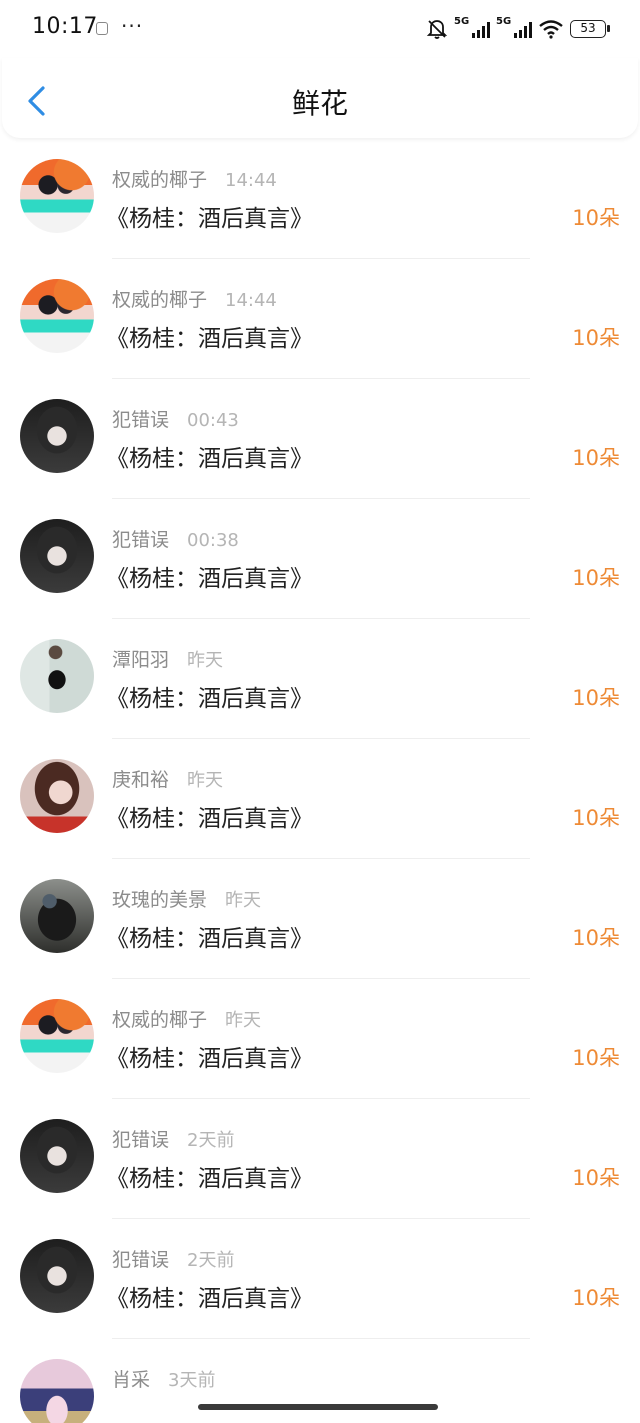  I want to click on status-icons: 5G 5G 53, so click(518, 29).